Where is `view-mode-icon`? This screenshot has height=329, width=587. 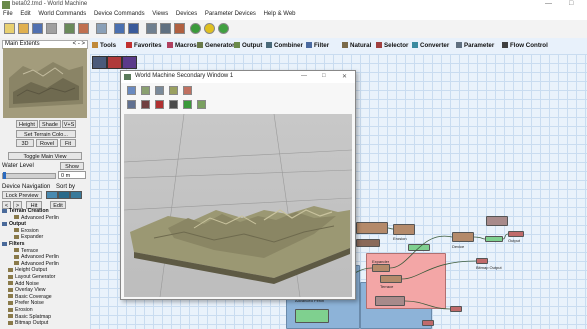
view-mode-icon is located at coordinates (131, 90).